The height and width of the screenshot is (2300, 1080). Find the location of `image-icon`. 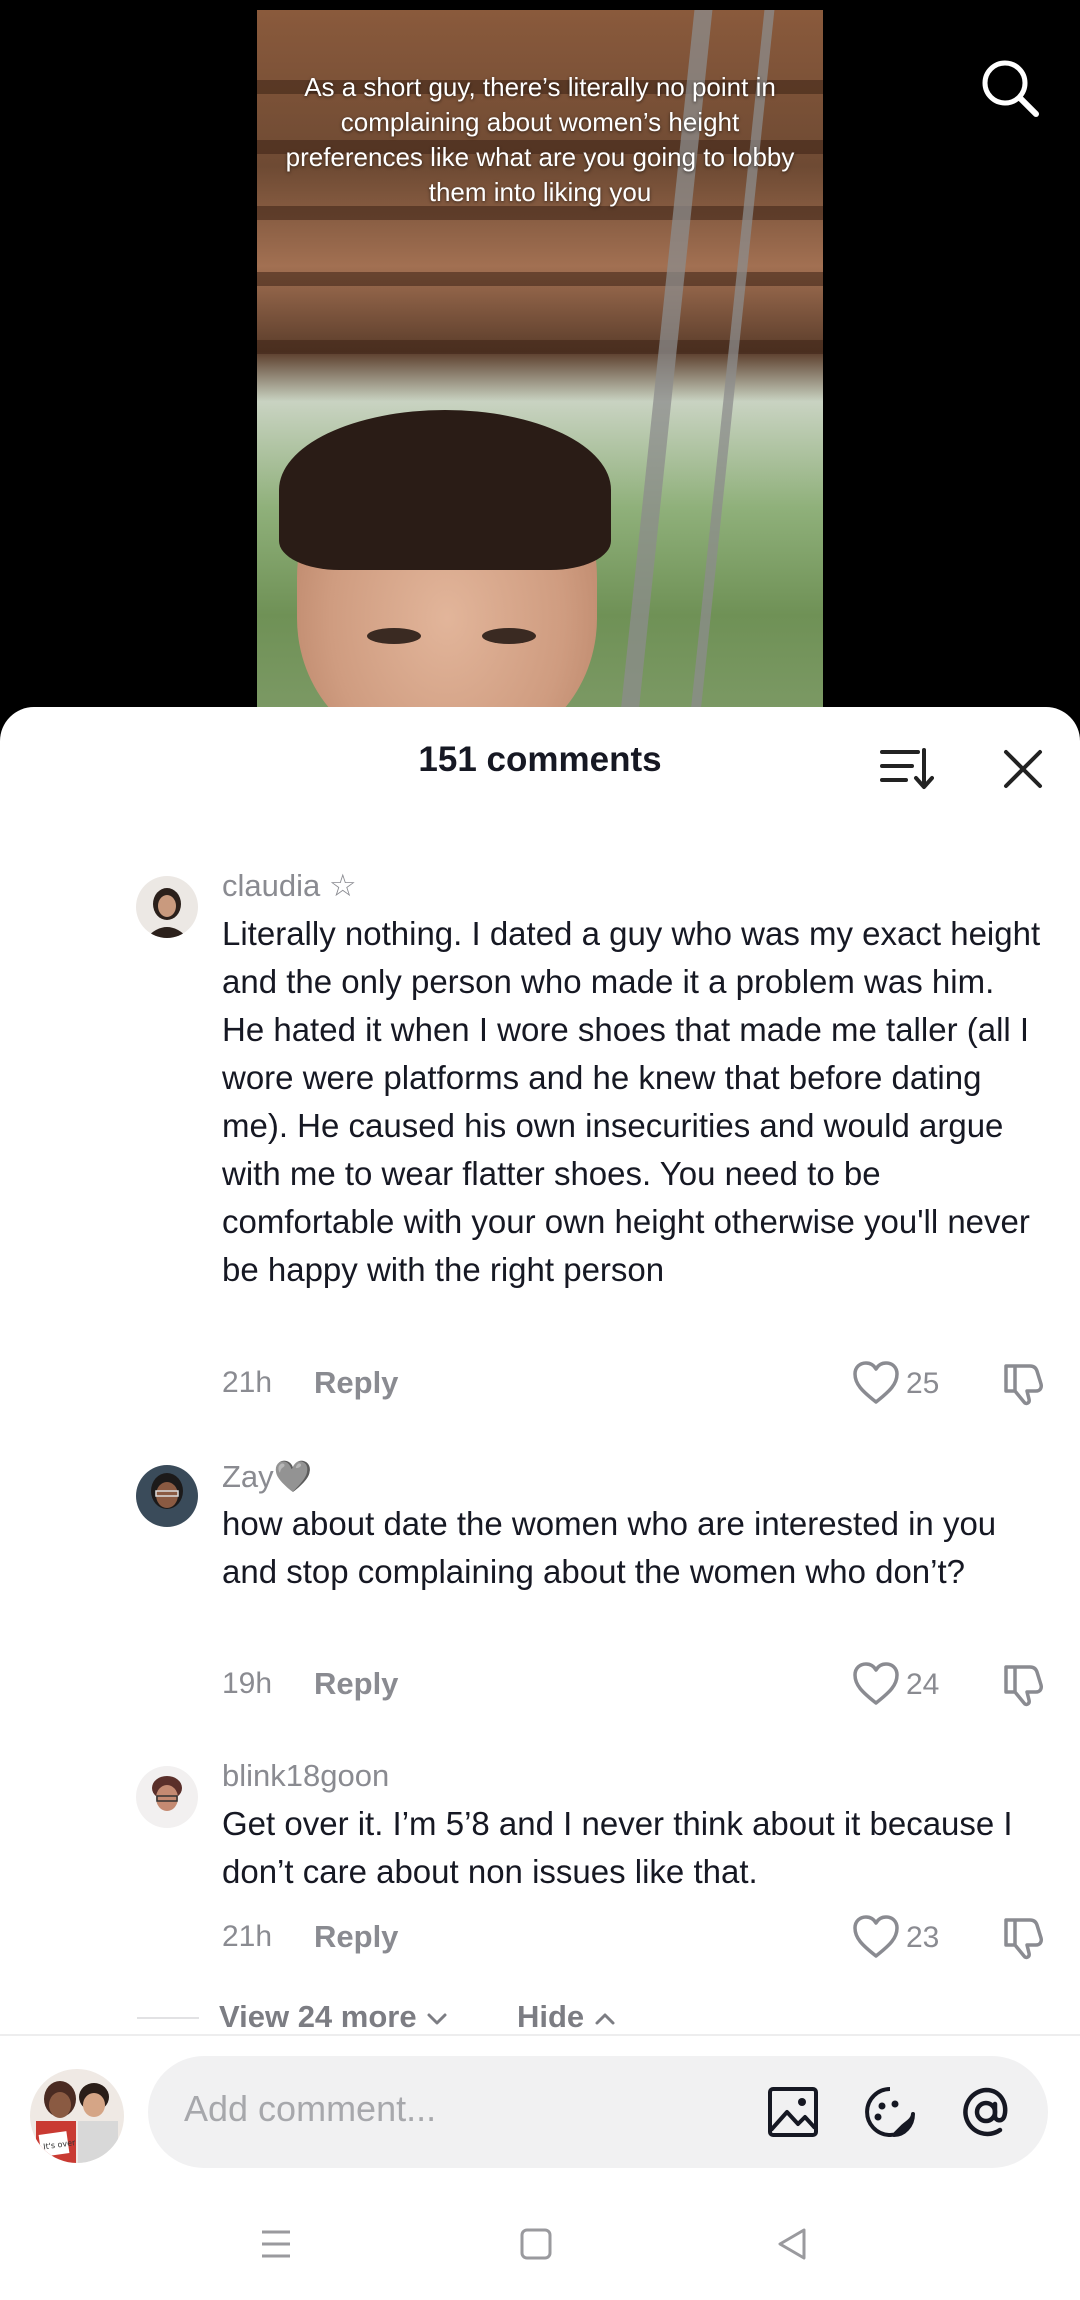

image-icon is located at coordinates (793, 2112).